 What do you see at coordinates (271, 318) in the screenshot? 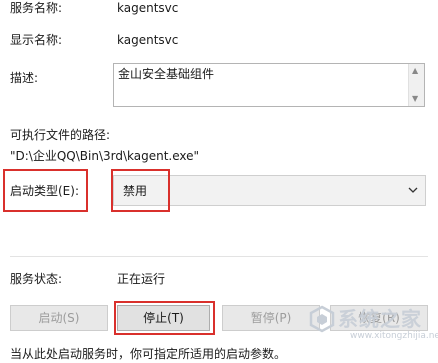
I see `pause-button: 暂停(P)` at bounding box center [271, 318].